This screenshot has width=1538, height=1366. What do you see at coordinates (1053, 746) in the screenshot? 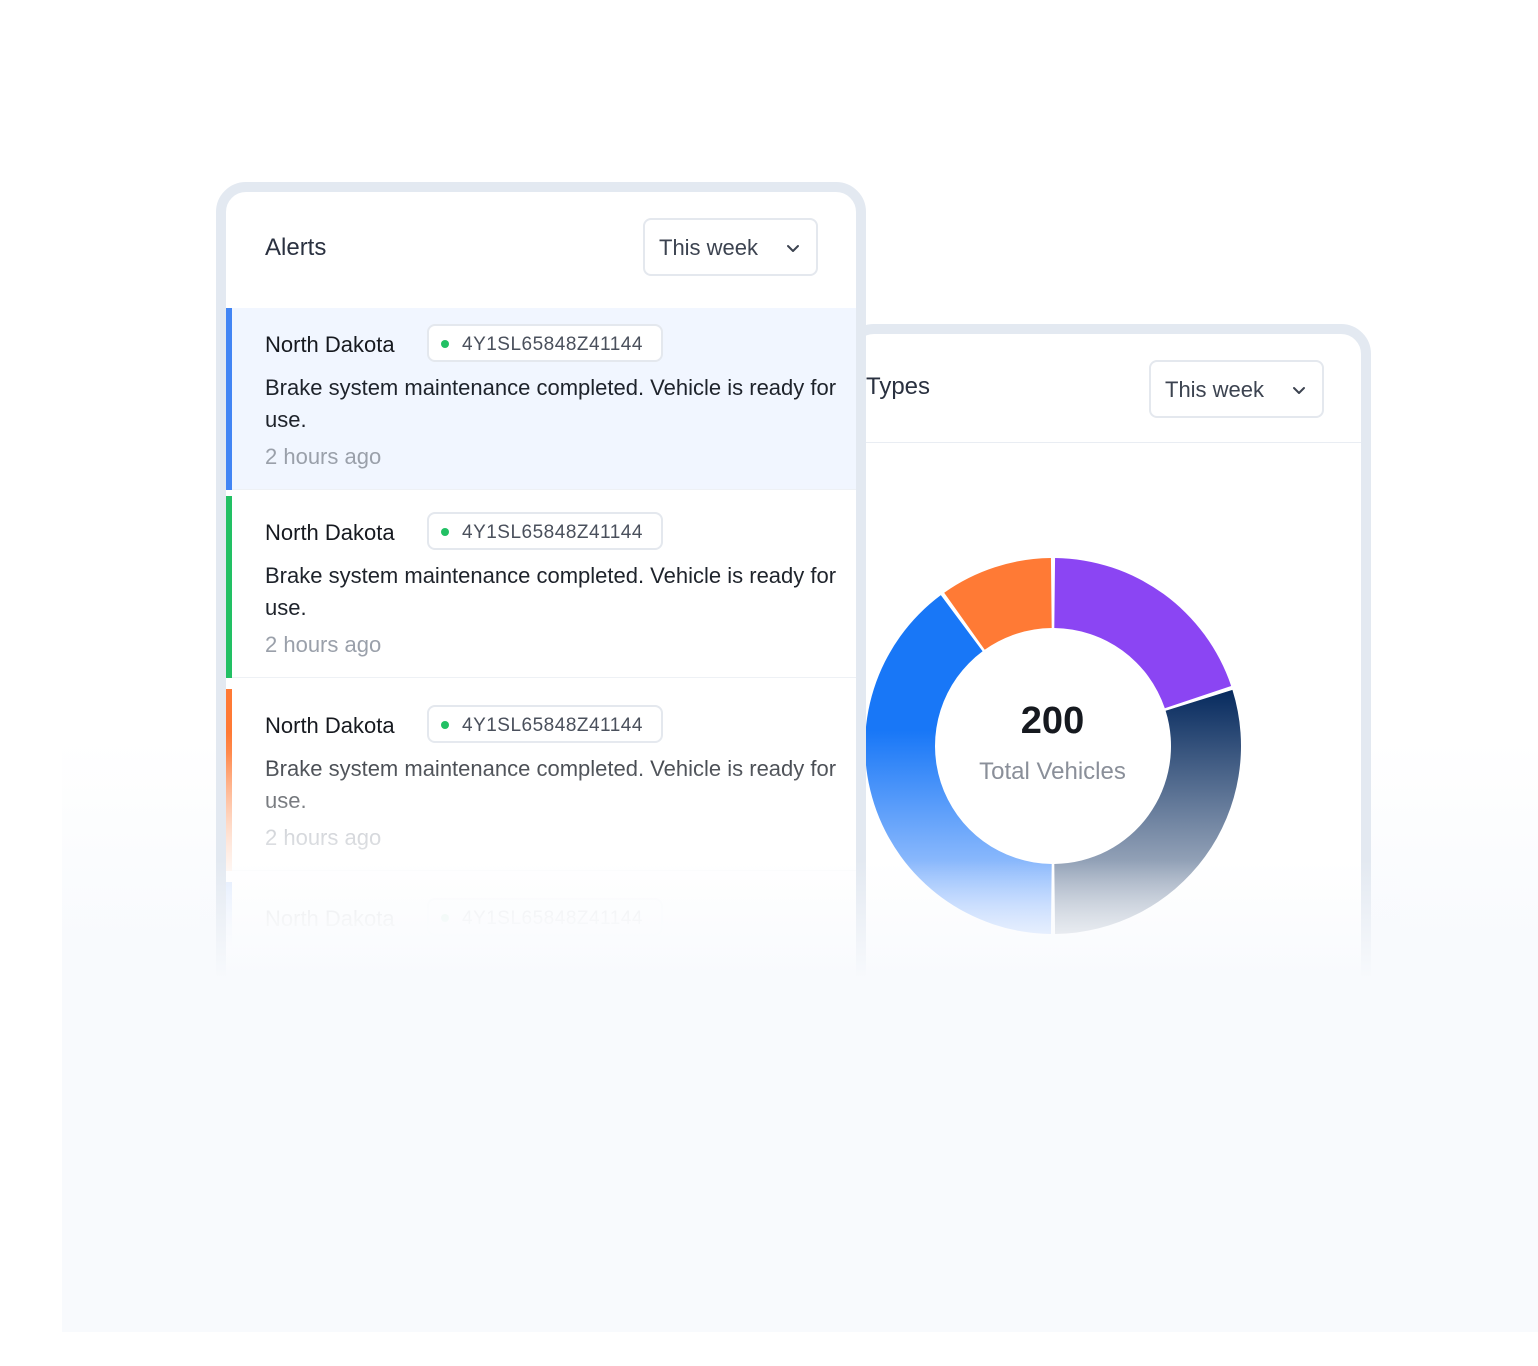
I see `vehicle-types-donut-chart` at bounding box center [1053, 746].